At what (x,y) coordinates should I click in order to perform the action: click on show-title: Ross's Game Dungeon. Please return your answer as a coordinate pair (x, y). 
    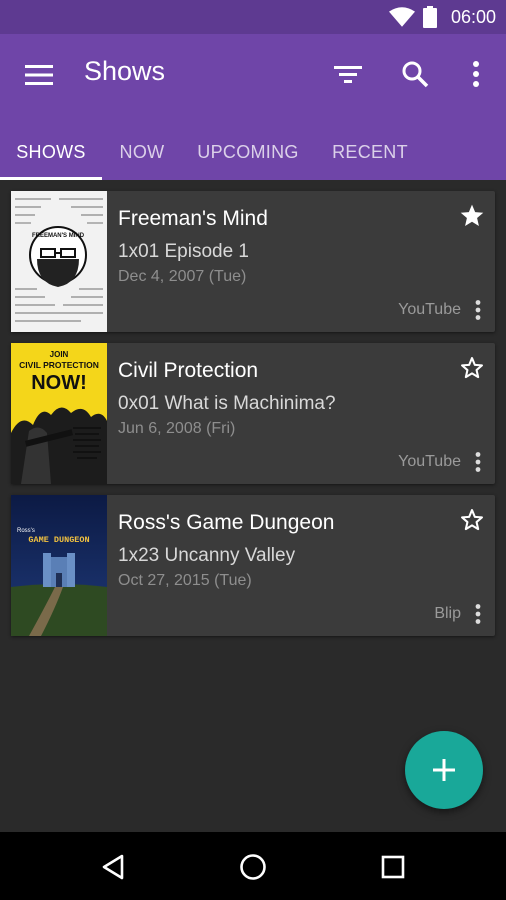
    Looking at the image, I should click on (226, 522).